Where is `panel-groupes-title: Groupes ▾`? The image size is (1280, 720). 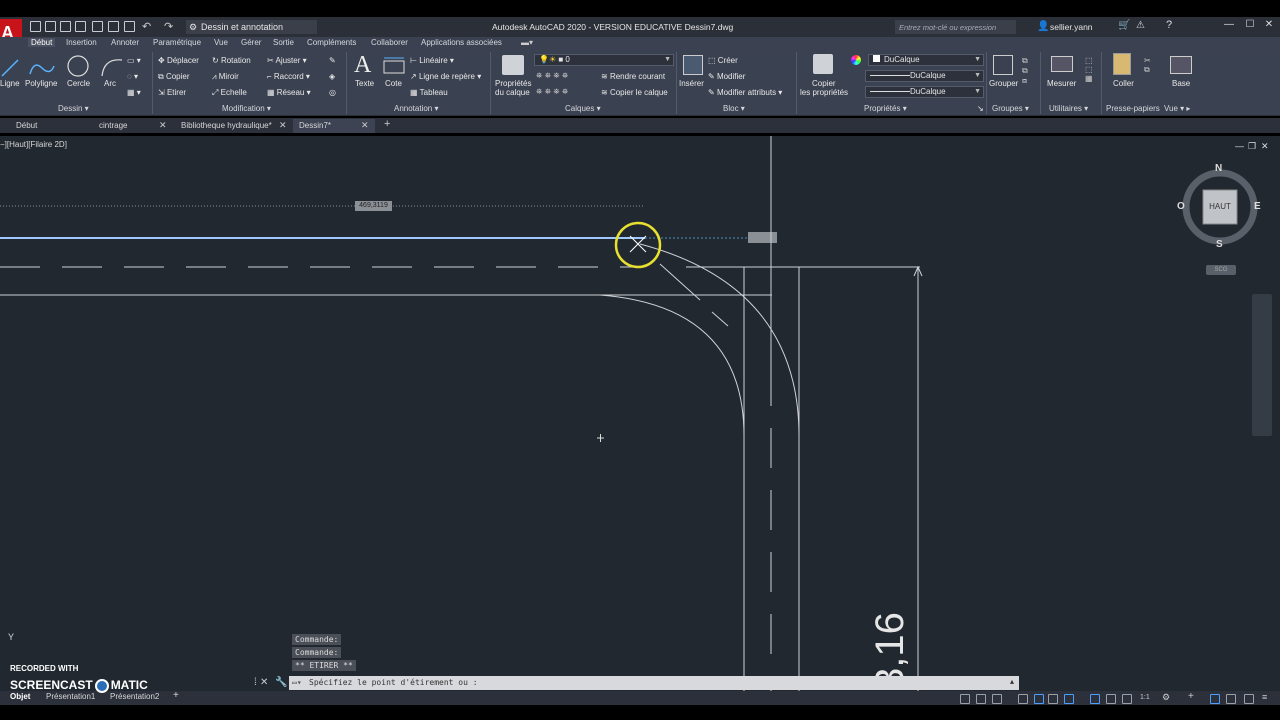
panel-groupes-title: Groupes ▾ is located at coordinates (1010, 108).